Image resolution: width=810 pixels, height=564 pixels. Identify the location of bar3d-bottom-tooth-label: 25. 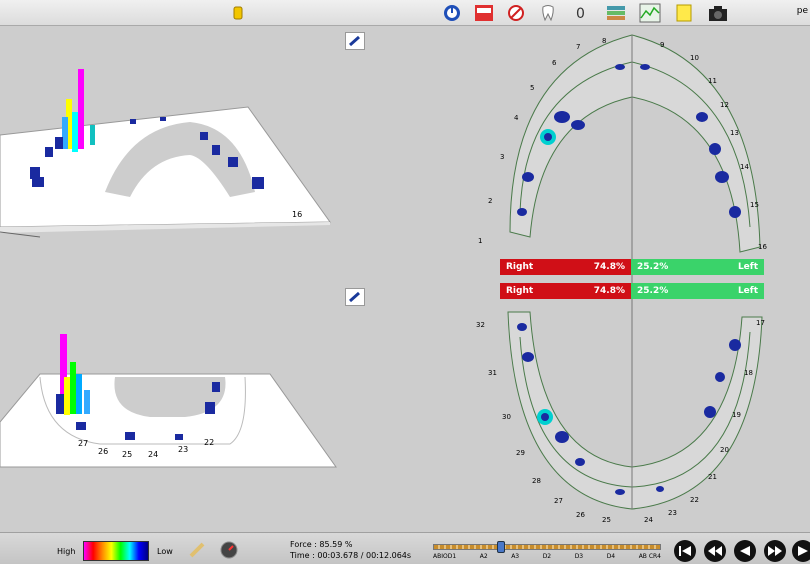
(127, 454).